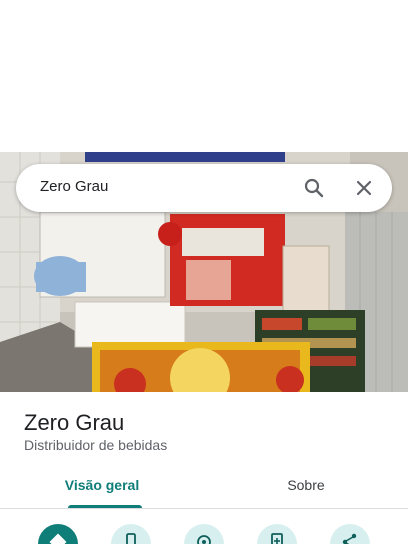  What do you see at coordinates (349, 538) in the screenshot?
I see `share-icon` at bounding box center [349, 538].